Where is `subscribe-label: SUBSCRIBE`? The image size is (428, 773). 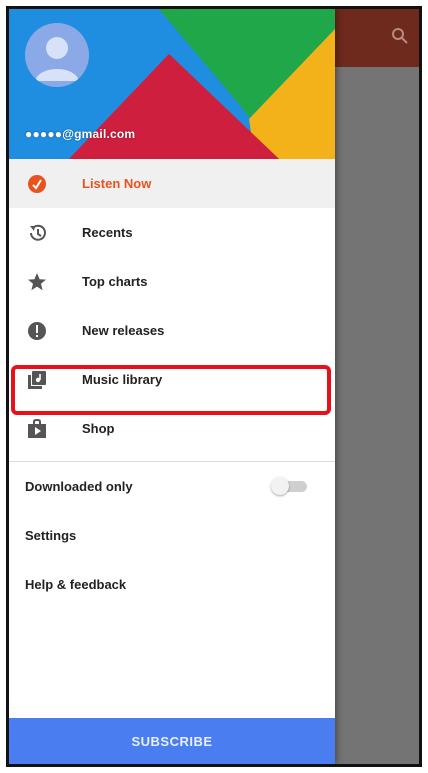
subscribe-label: SUBSCRIBE is located at coordinates (172, 741).